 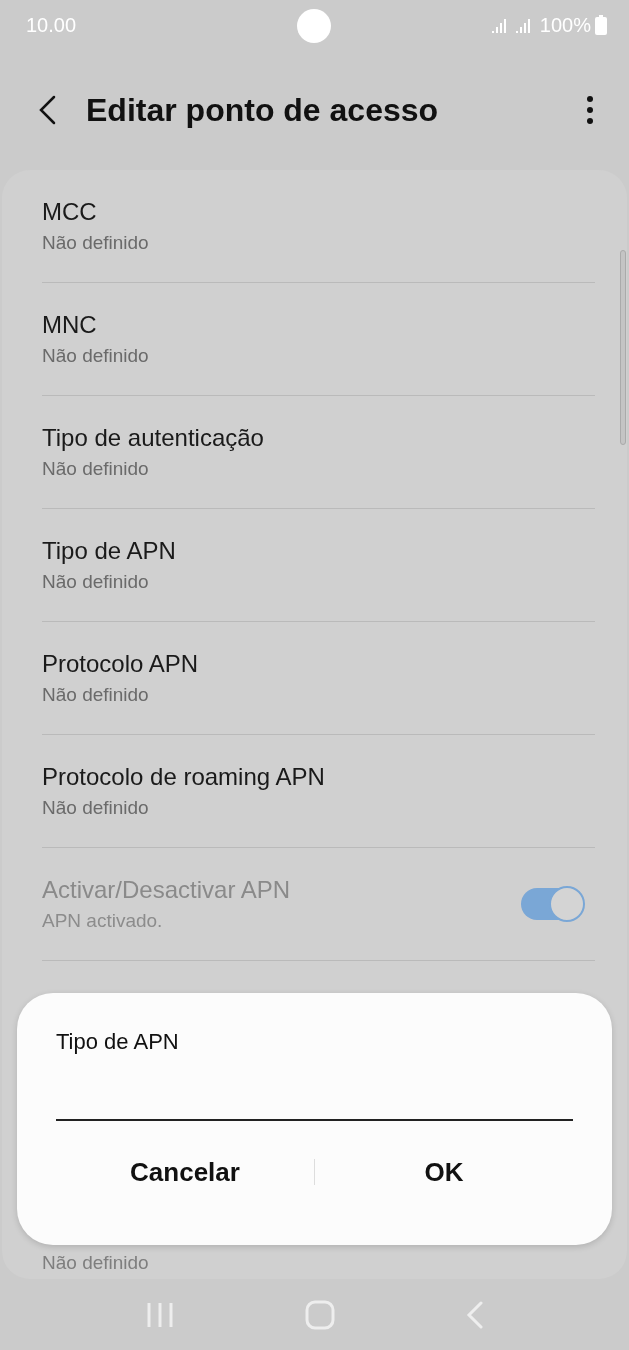 I want to click on dialog-title: Tipo de APN, so click(x=118, y=1042).